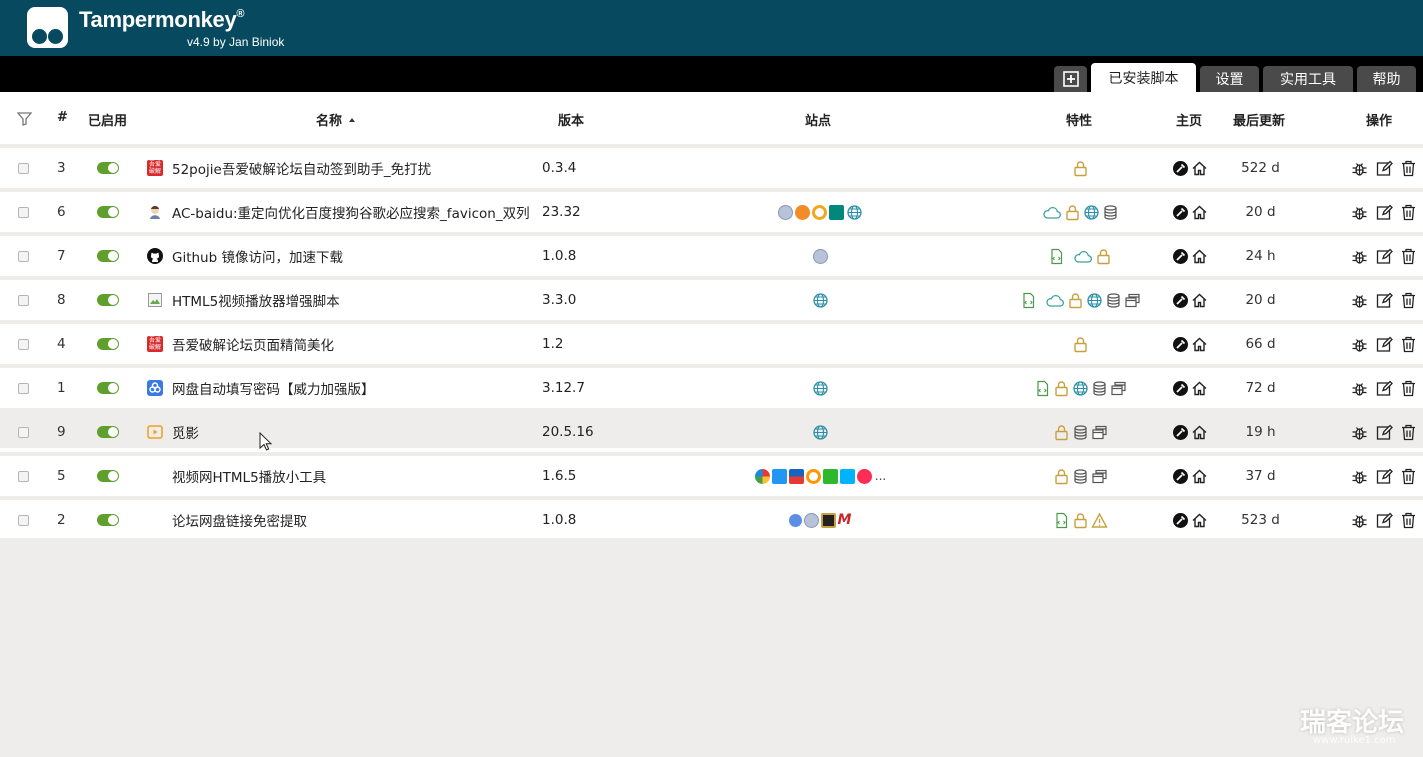 Image resolution: width=1423 pixels, height=757 pixels. I want to click on table-row: 5 视频网HTML5播放小工具 1.6.5 ... 37 d, so click(711, 472).